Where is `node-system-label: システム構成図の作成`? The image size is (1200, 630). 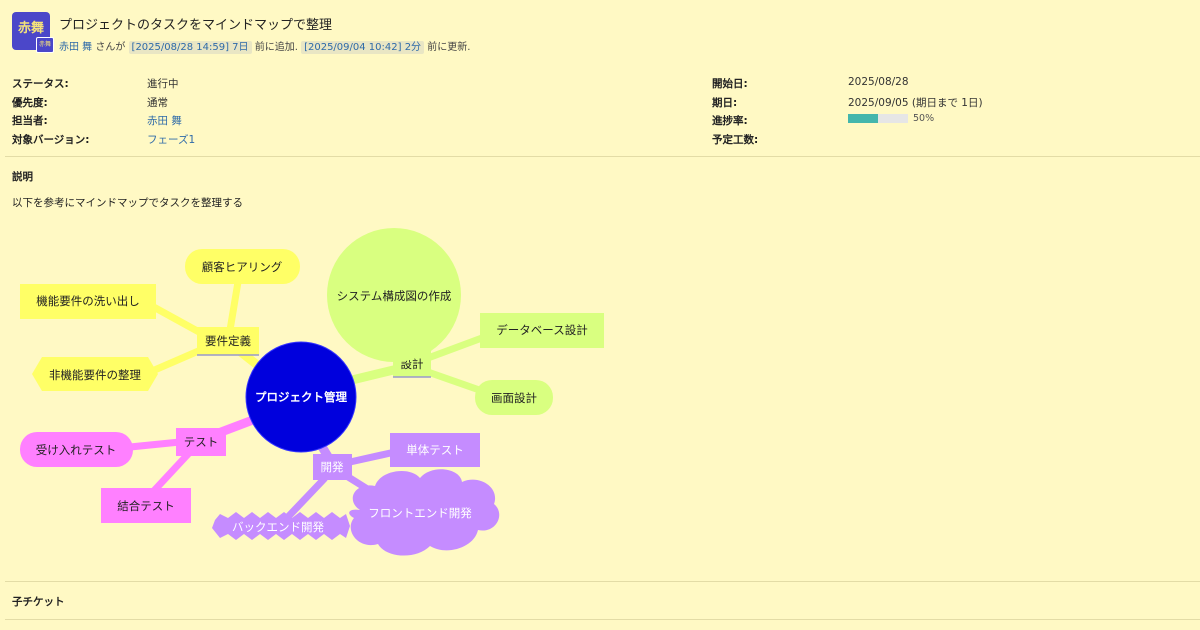
node-system-label: システム構成図の作成 is located at coordinates (394, 296).